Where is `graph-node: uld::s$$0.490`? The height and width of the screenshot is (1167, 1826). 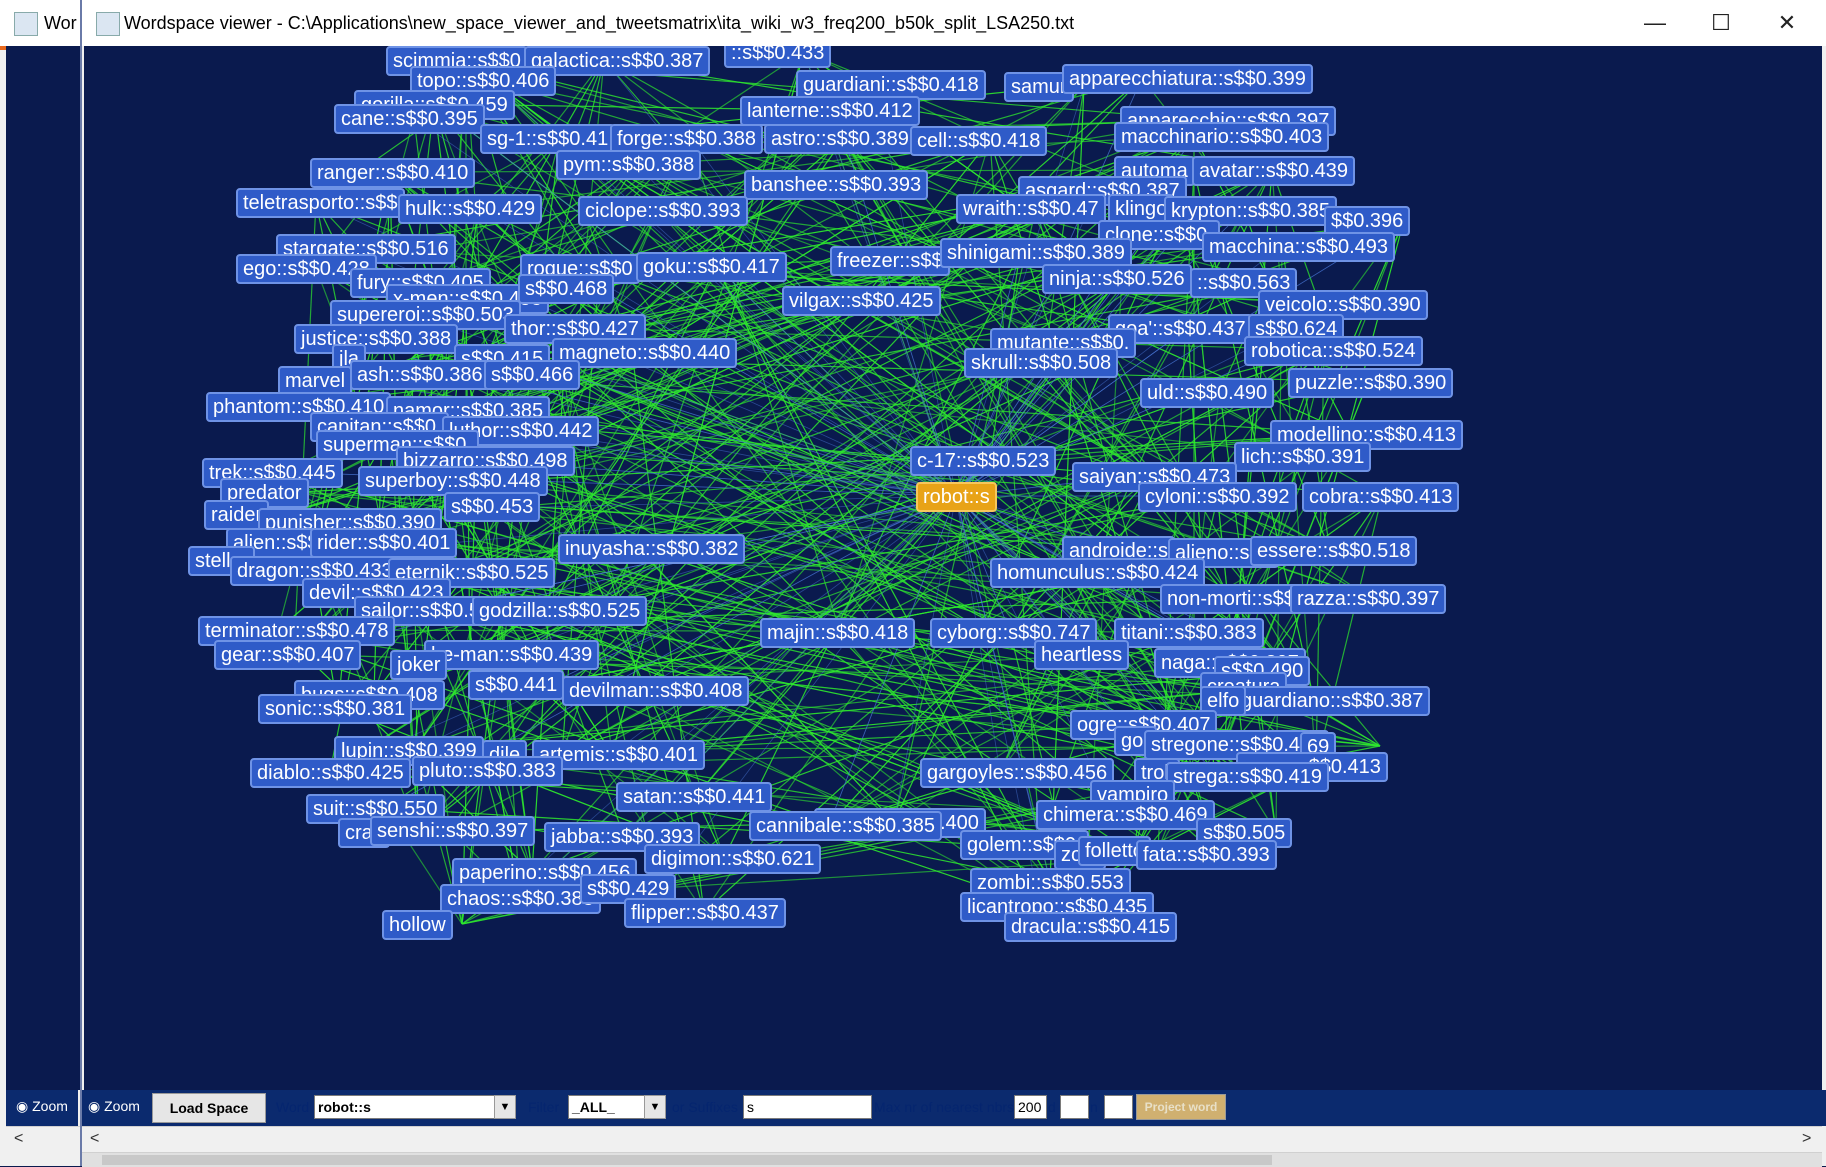
graph-node: uld::s$$0.490 is located at coordinates (1207, 393).